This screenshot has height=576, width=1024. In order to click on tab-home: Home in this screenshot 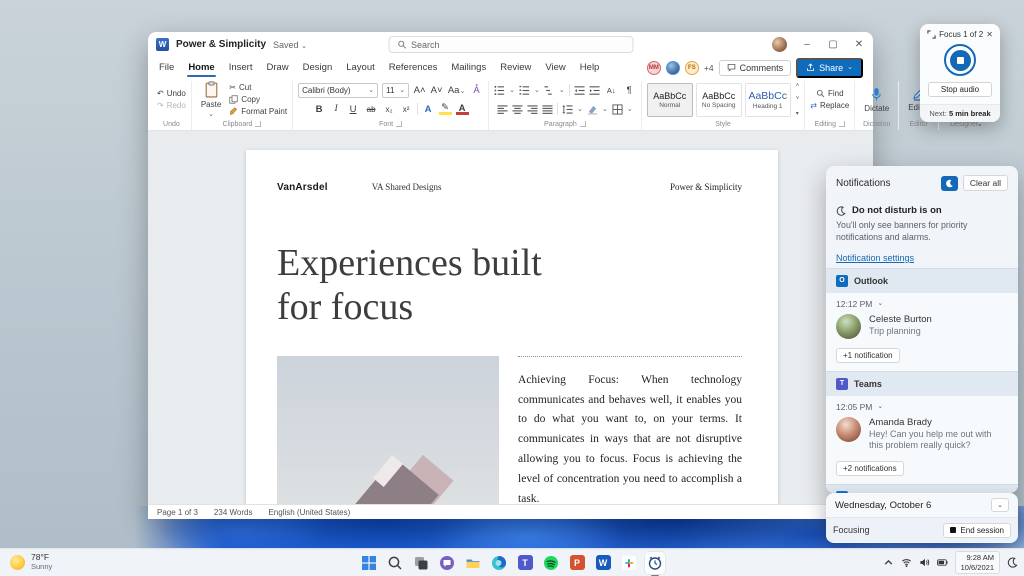, I will do `click(202, 68)`.